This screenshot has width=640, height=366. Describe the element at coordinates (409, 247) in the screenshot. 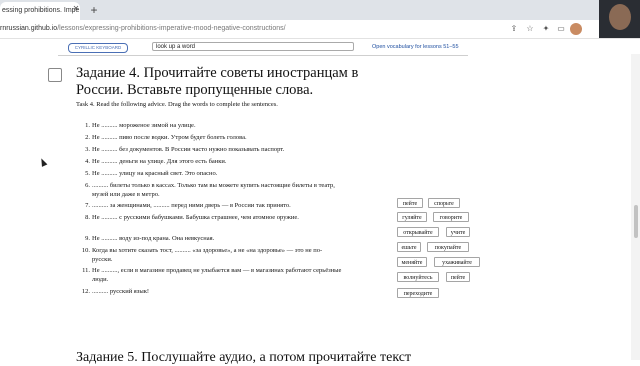

I see `word-chip: ешьте` at that location.